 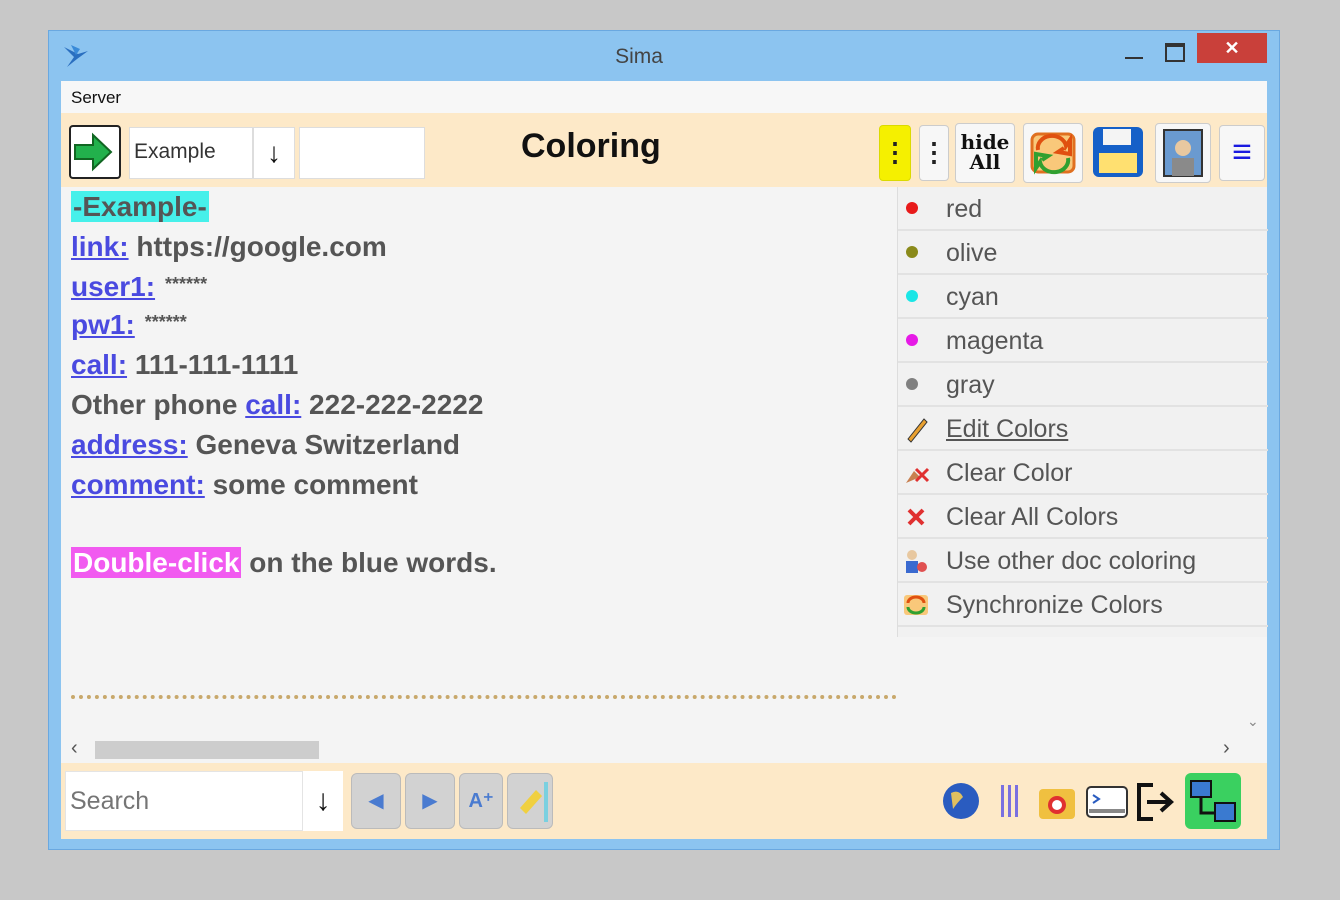 What do you see at coordinates (1083, 429) in the screenshot?
I see `menu-item-edit-colors: Edit Colors` at bounding box center [1083, 429].